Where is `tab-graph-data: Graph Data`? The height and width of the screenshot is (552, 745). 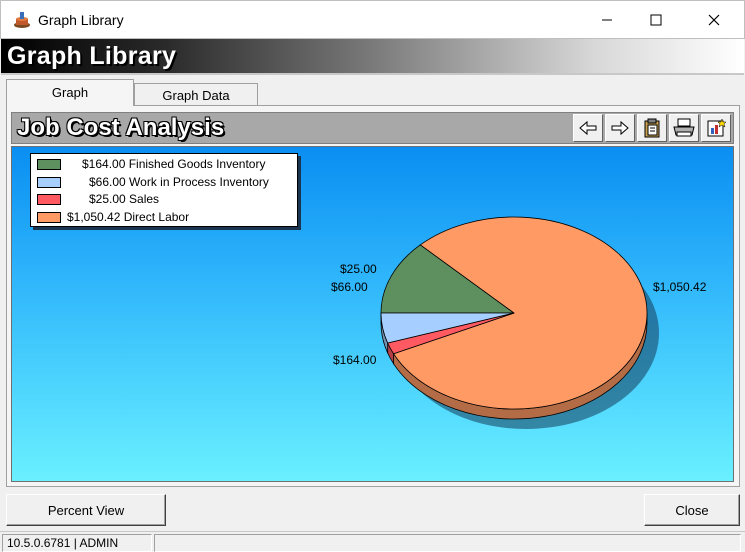 tab-graph-data: Graph Data is located at coordinates (196, 94).